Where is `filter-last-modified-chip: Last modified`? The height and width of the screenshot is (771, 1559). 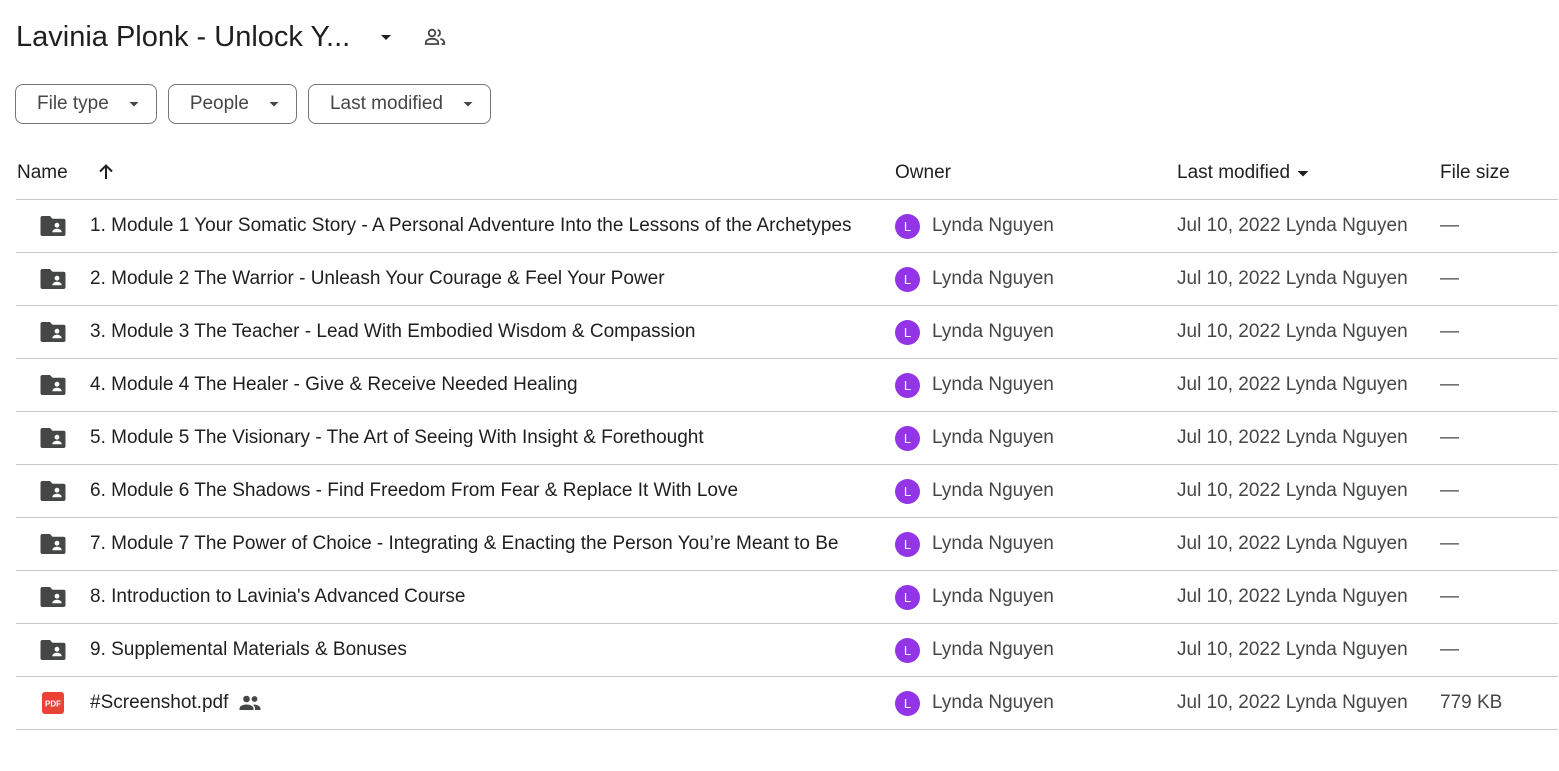
filter-last-modified-chip: Last modified is located at coordinates (399, 104).